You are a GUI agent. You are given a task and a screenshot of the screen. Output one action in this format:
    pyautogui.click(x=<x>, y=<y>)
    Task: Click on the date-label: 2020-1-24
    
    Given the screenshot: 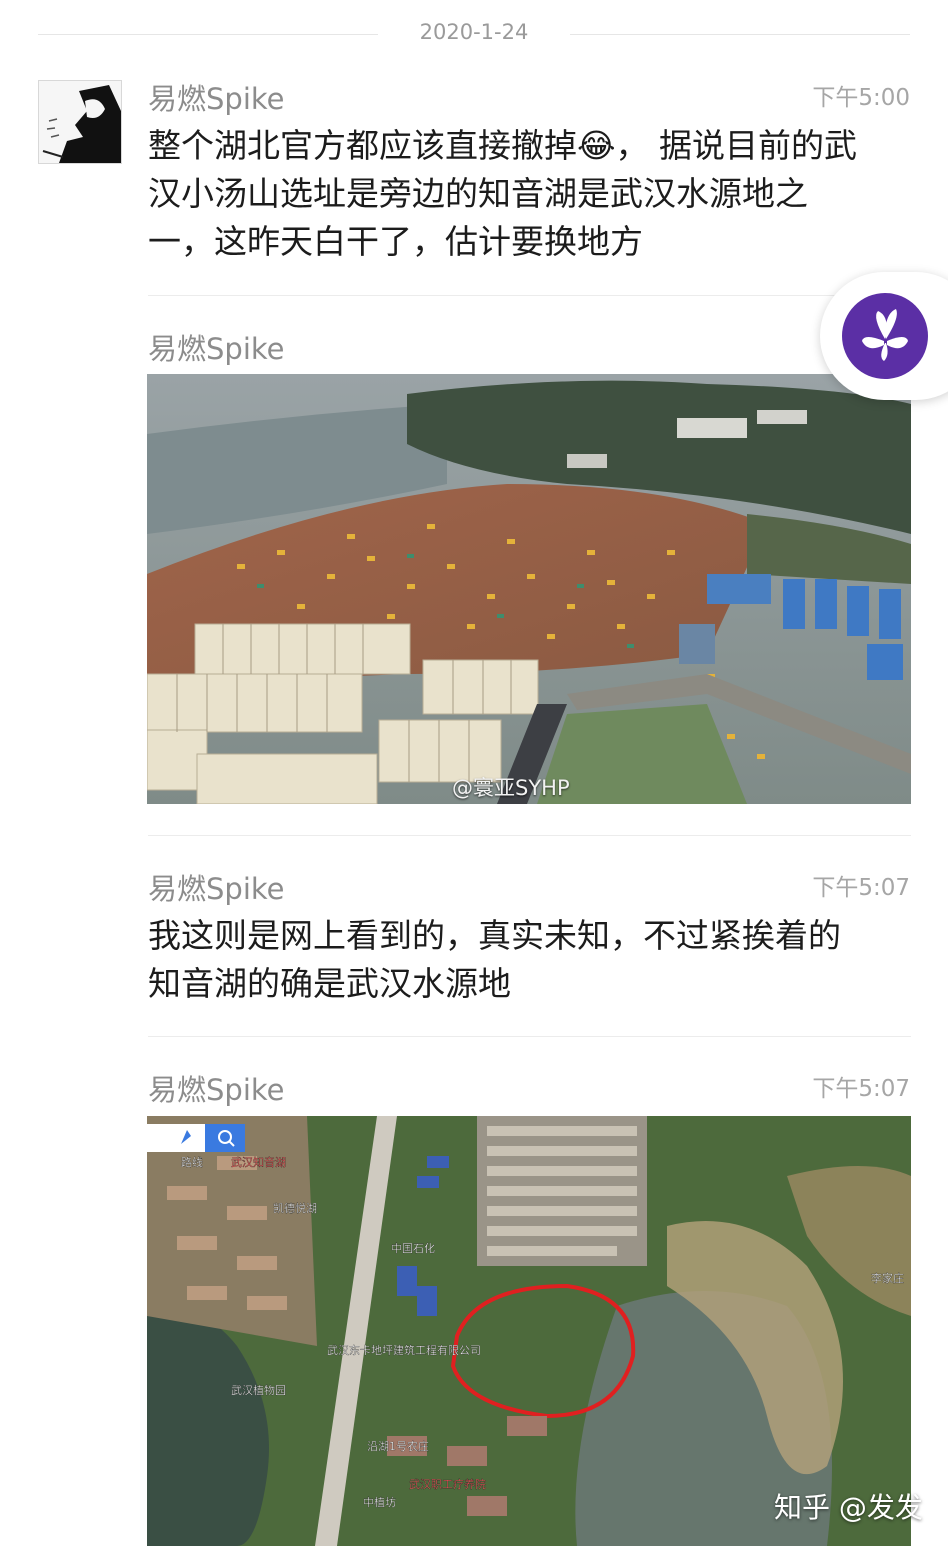 What is the action you would take?
    pyautogui.click(x=474, y=32)
    